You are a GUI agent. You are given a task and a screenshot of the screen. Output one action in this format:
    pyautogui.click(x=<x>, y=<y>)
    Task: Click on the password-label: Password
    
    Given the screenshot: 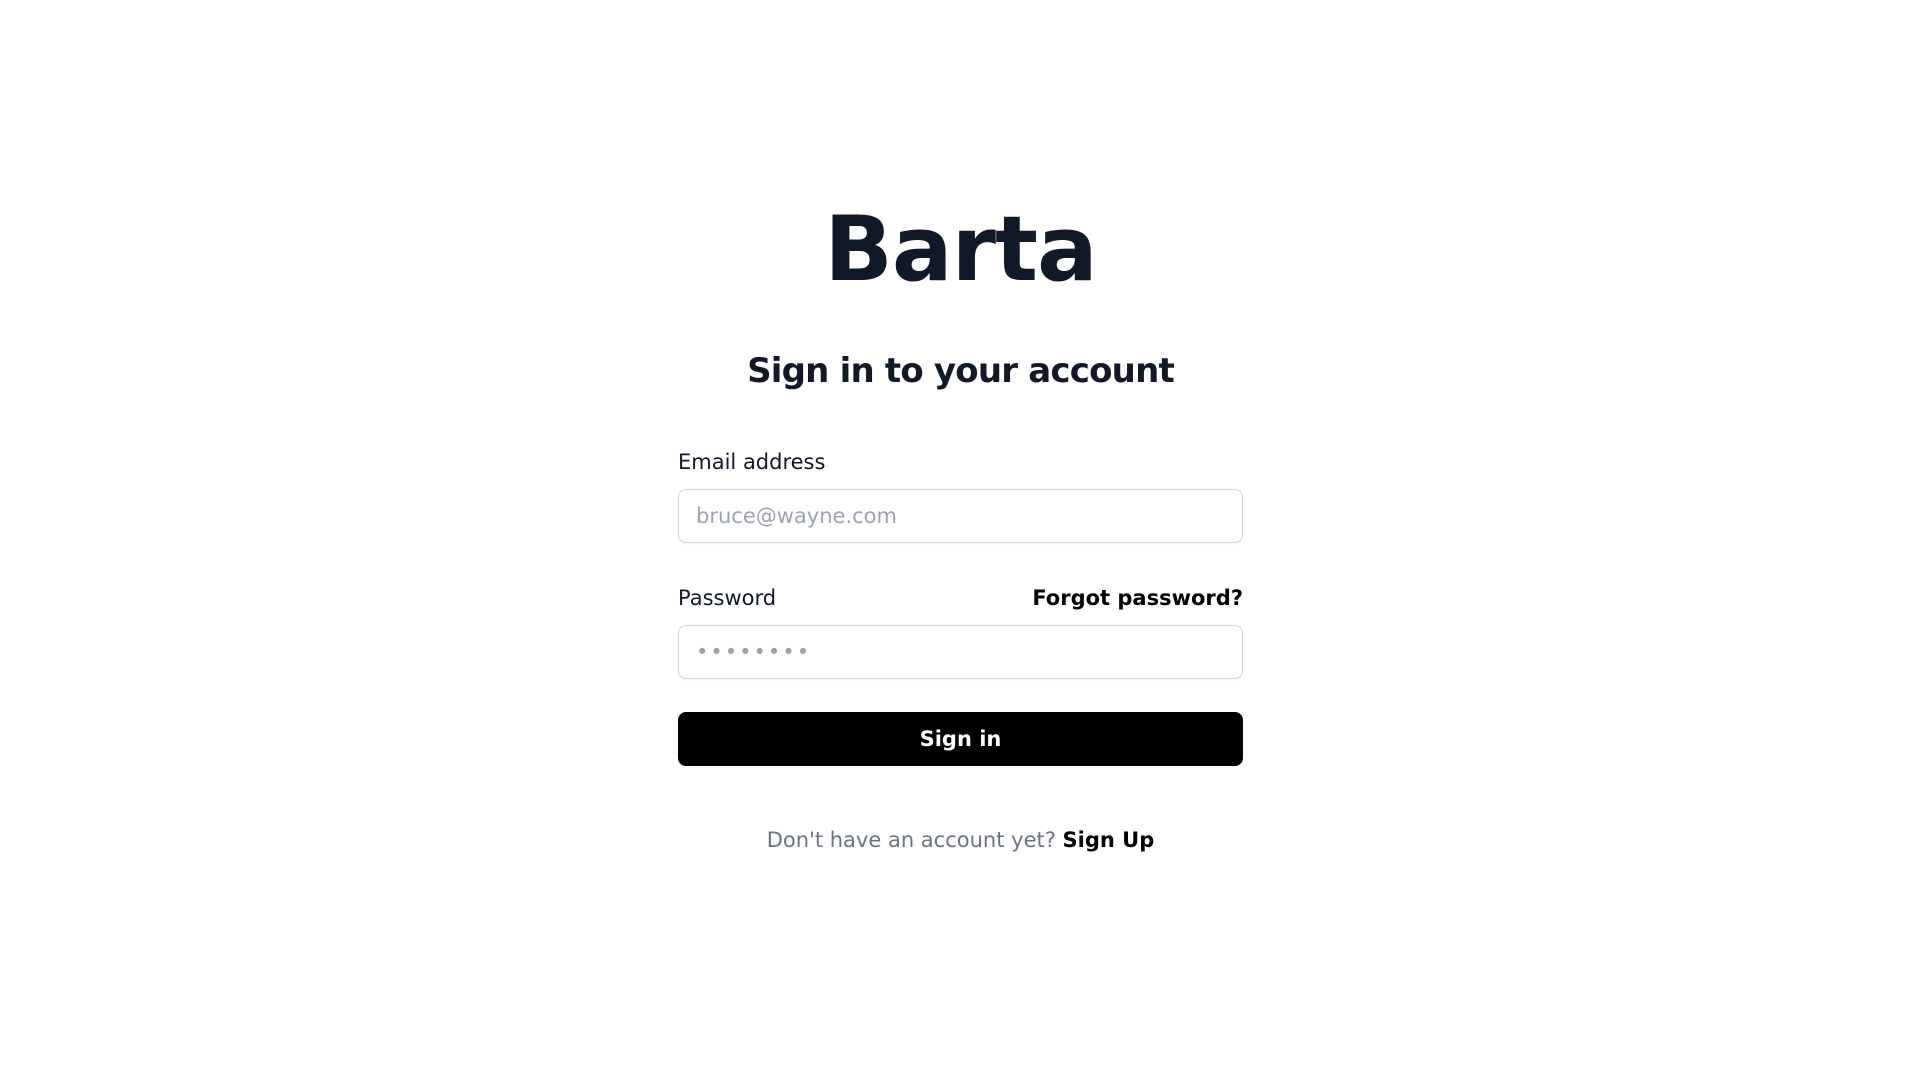 What is the action you would take?
    pyautogui.click(x=727, y=598)
    